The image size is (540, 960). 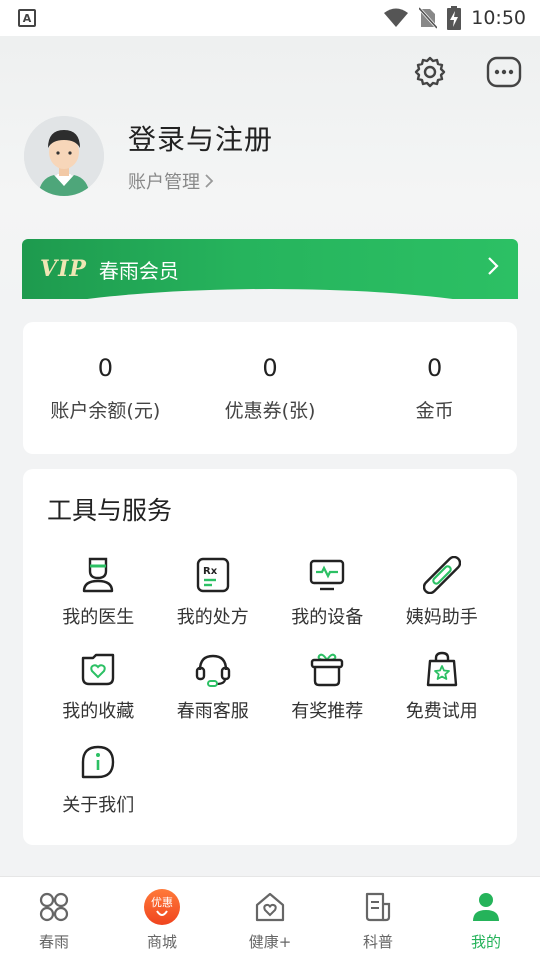 I want to click on status-time: 10:50, so click(x=498, y=18).